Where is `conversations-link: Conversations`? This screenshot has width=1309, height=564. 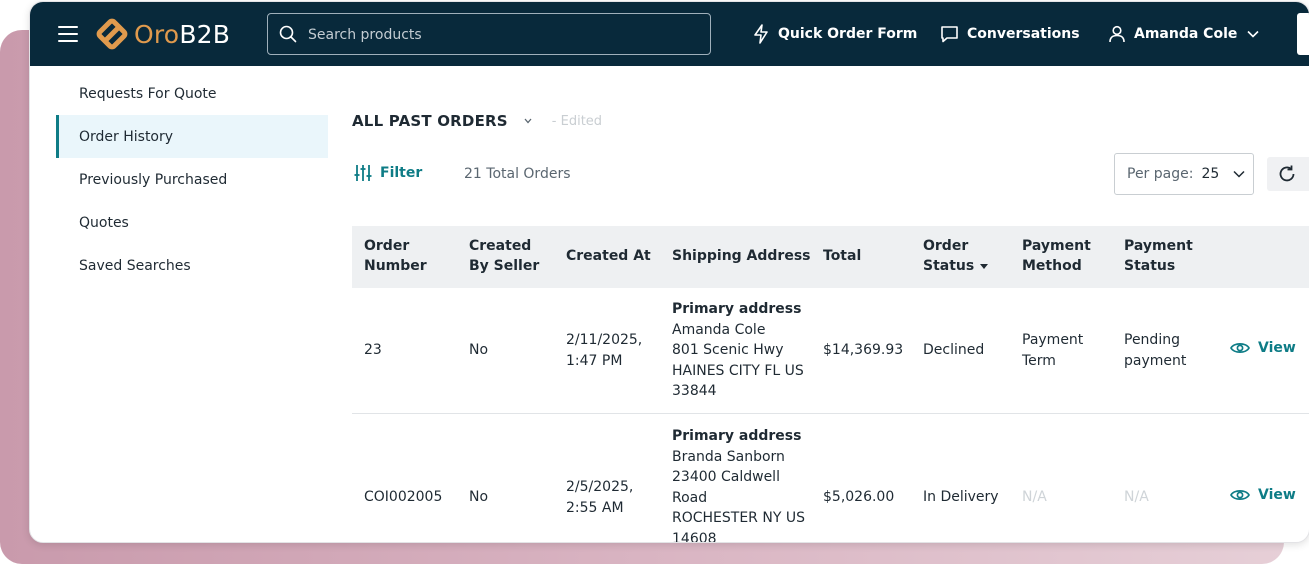 conversations-link: Conversations is located at coordinates (1010, 34).